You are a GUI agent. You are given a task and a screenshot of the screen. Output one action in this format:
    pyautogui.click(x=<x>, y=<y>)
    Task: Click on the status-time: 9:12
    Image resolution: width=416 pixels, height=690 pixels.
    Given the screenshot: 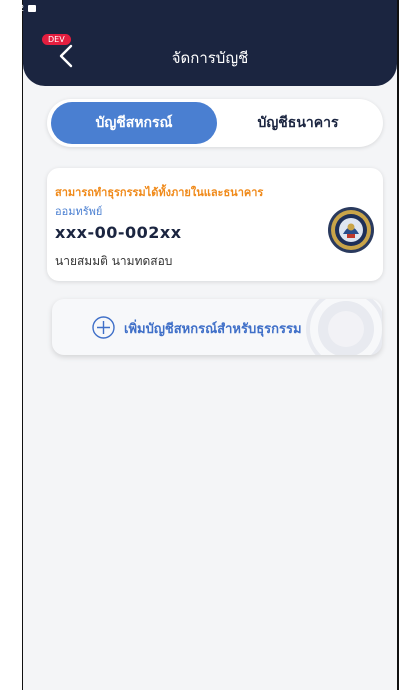 What is the action you would take?
    pyautogui.click(x=14, y=9)
    